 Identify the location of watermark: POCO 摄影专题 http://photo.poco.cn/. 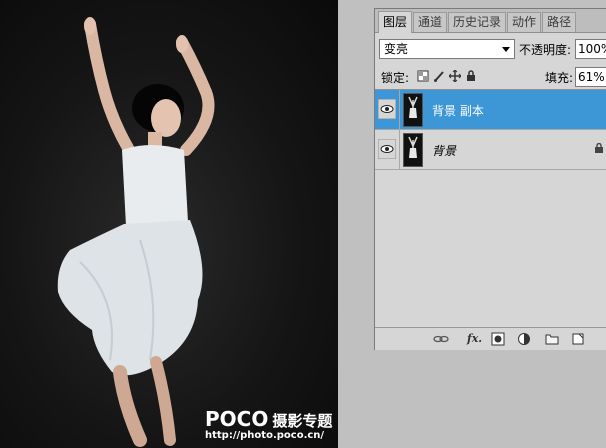
(269, 424).